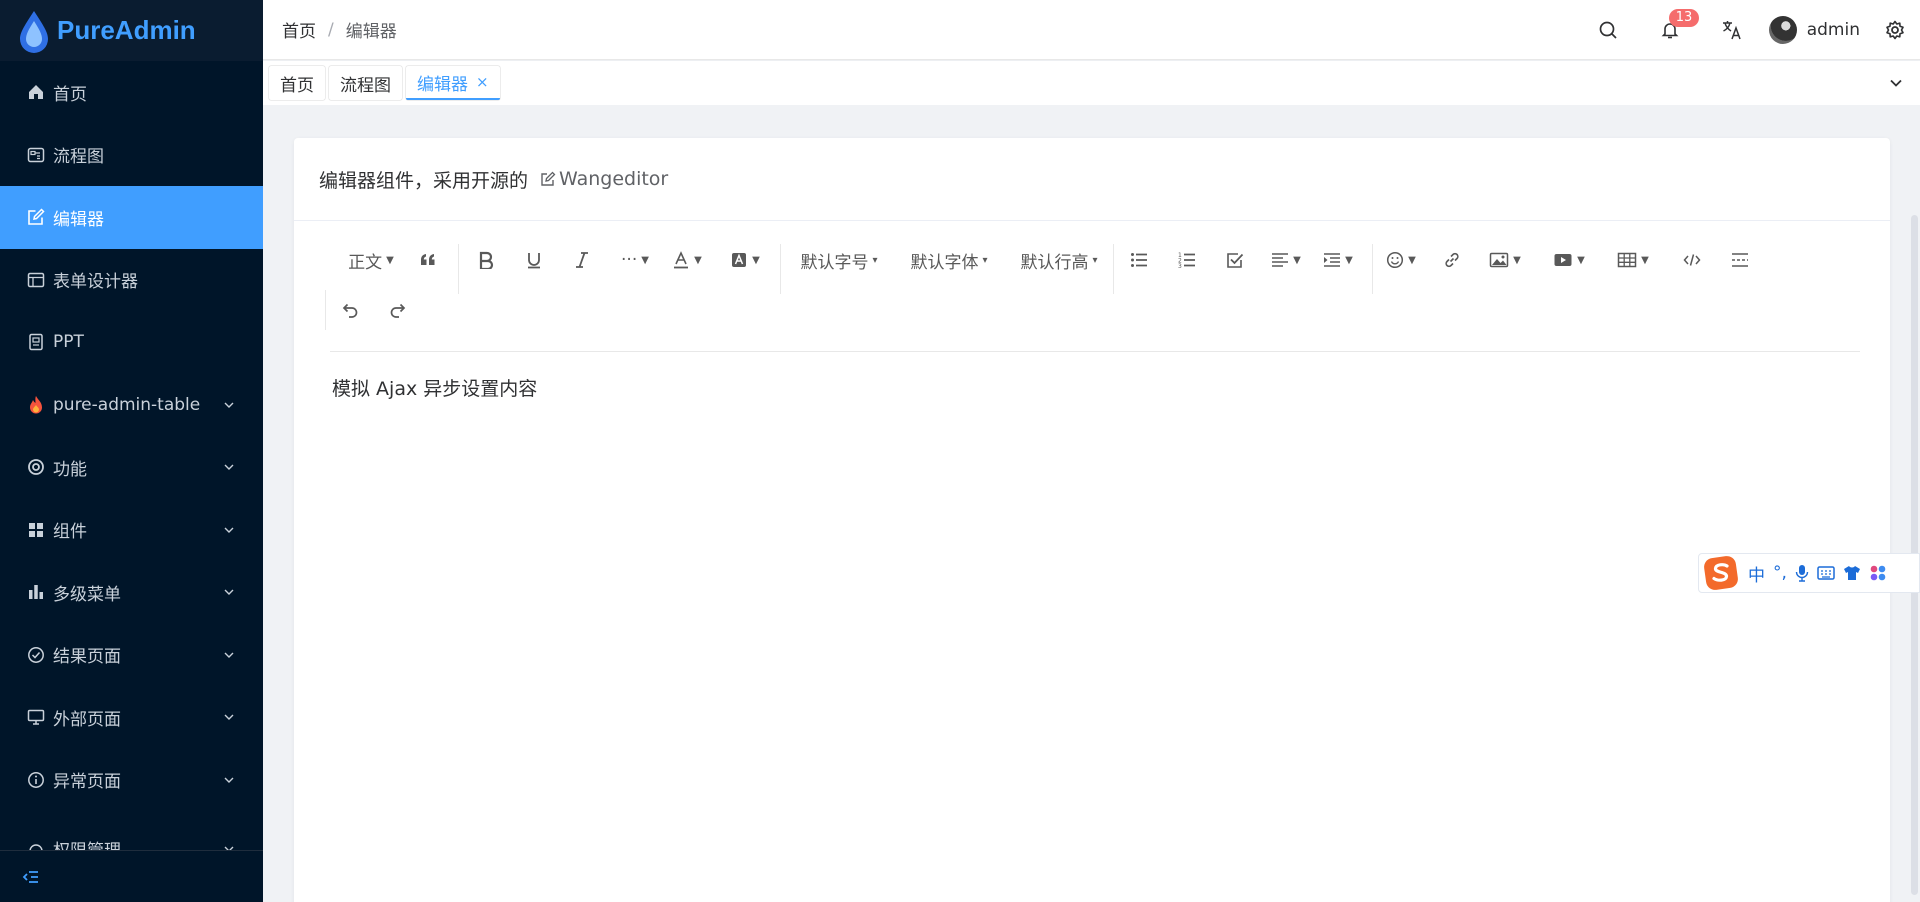 Image resolution: width=1920 pixels, height=902 pixels. Describe the element at coordinates (1187, 260) in the screenshot. I see `numbered-list-button: 123` at that location.